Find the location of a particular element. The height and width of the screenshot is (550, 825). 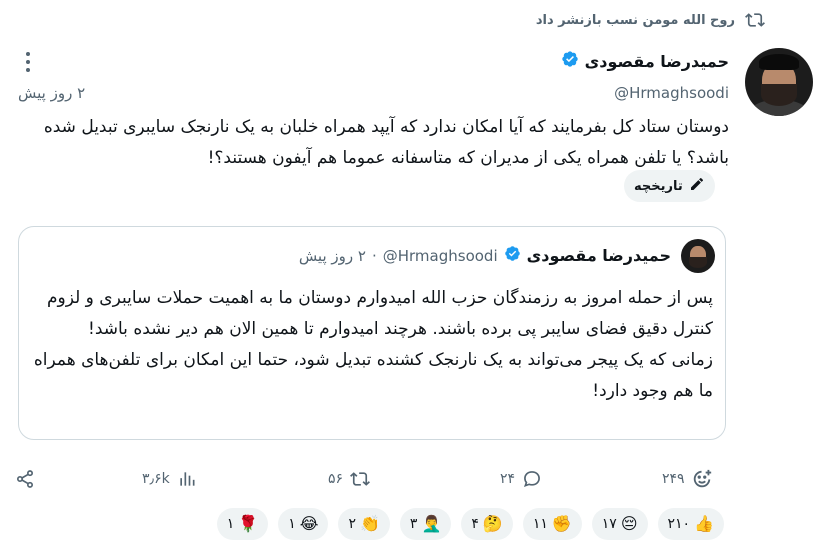

reaction-count: ۲ is located at coordinates (352, 524).